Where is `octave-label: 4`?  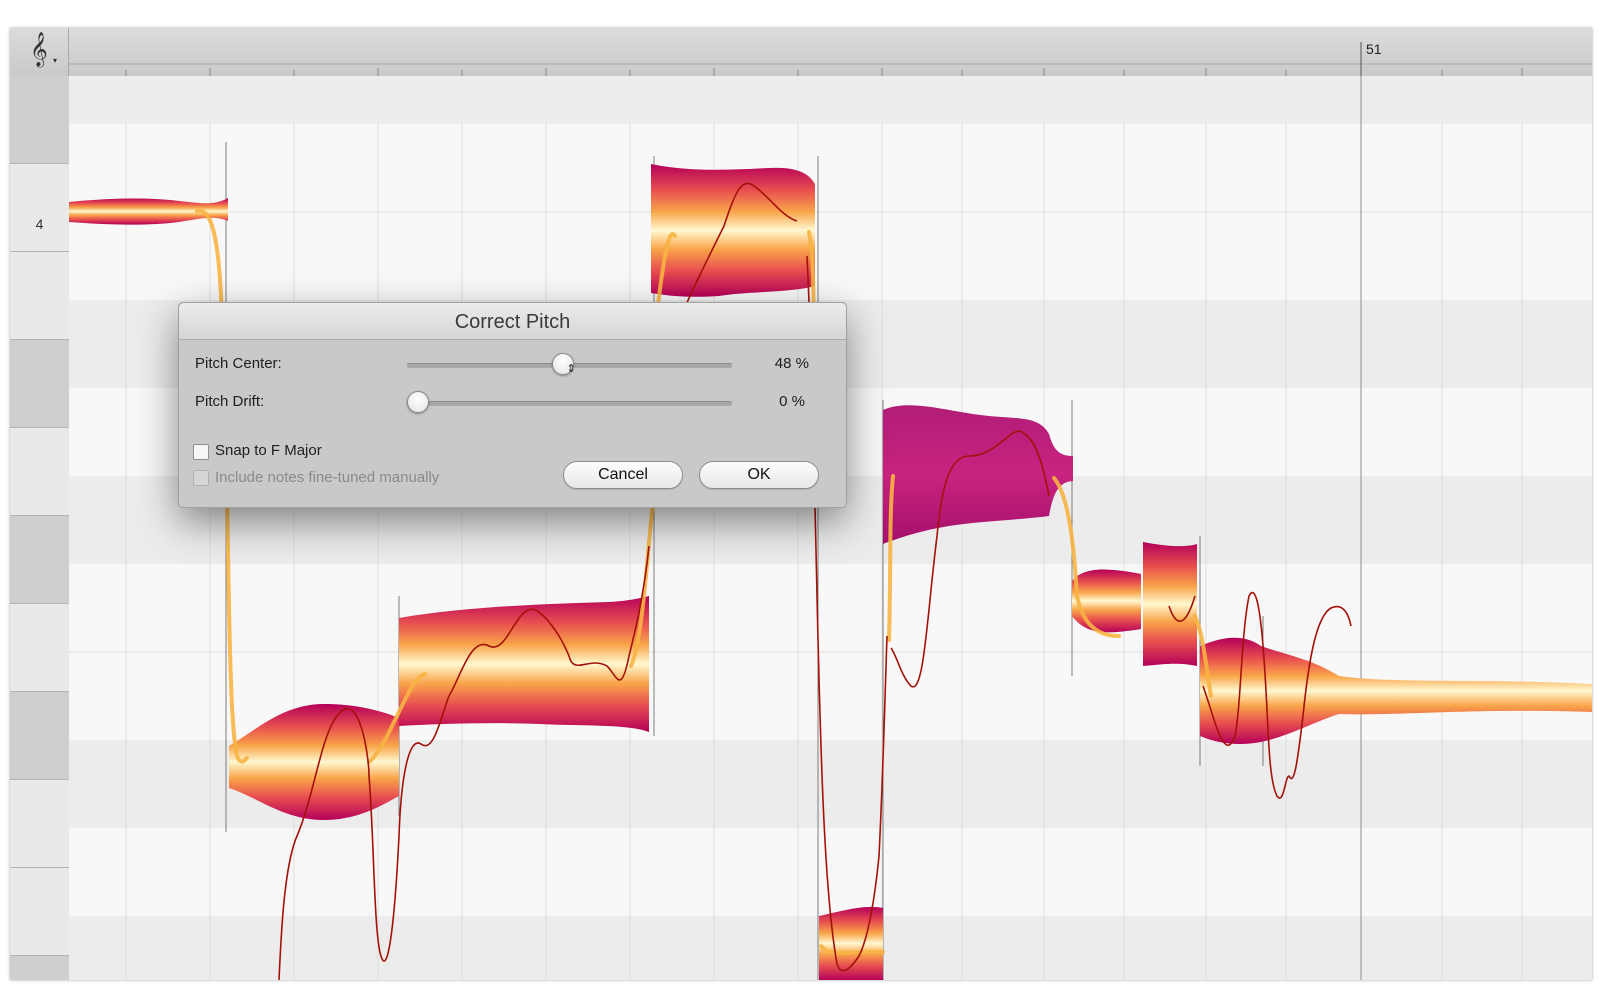
octave-label: 4 is located at coordinates (39, 224).